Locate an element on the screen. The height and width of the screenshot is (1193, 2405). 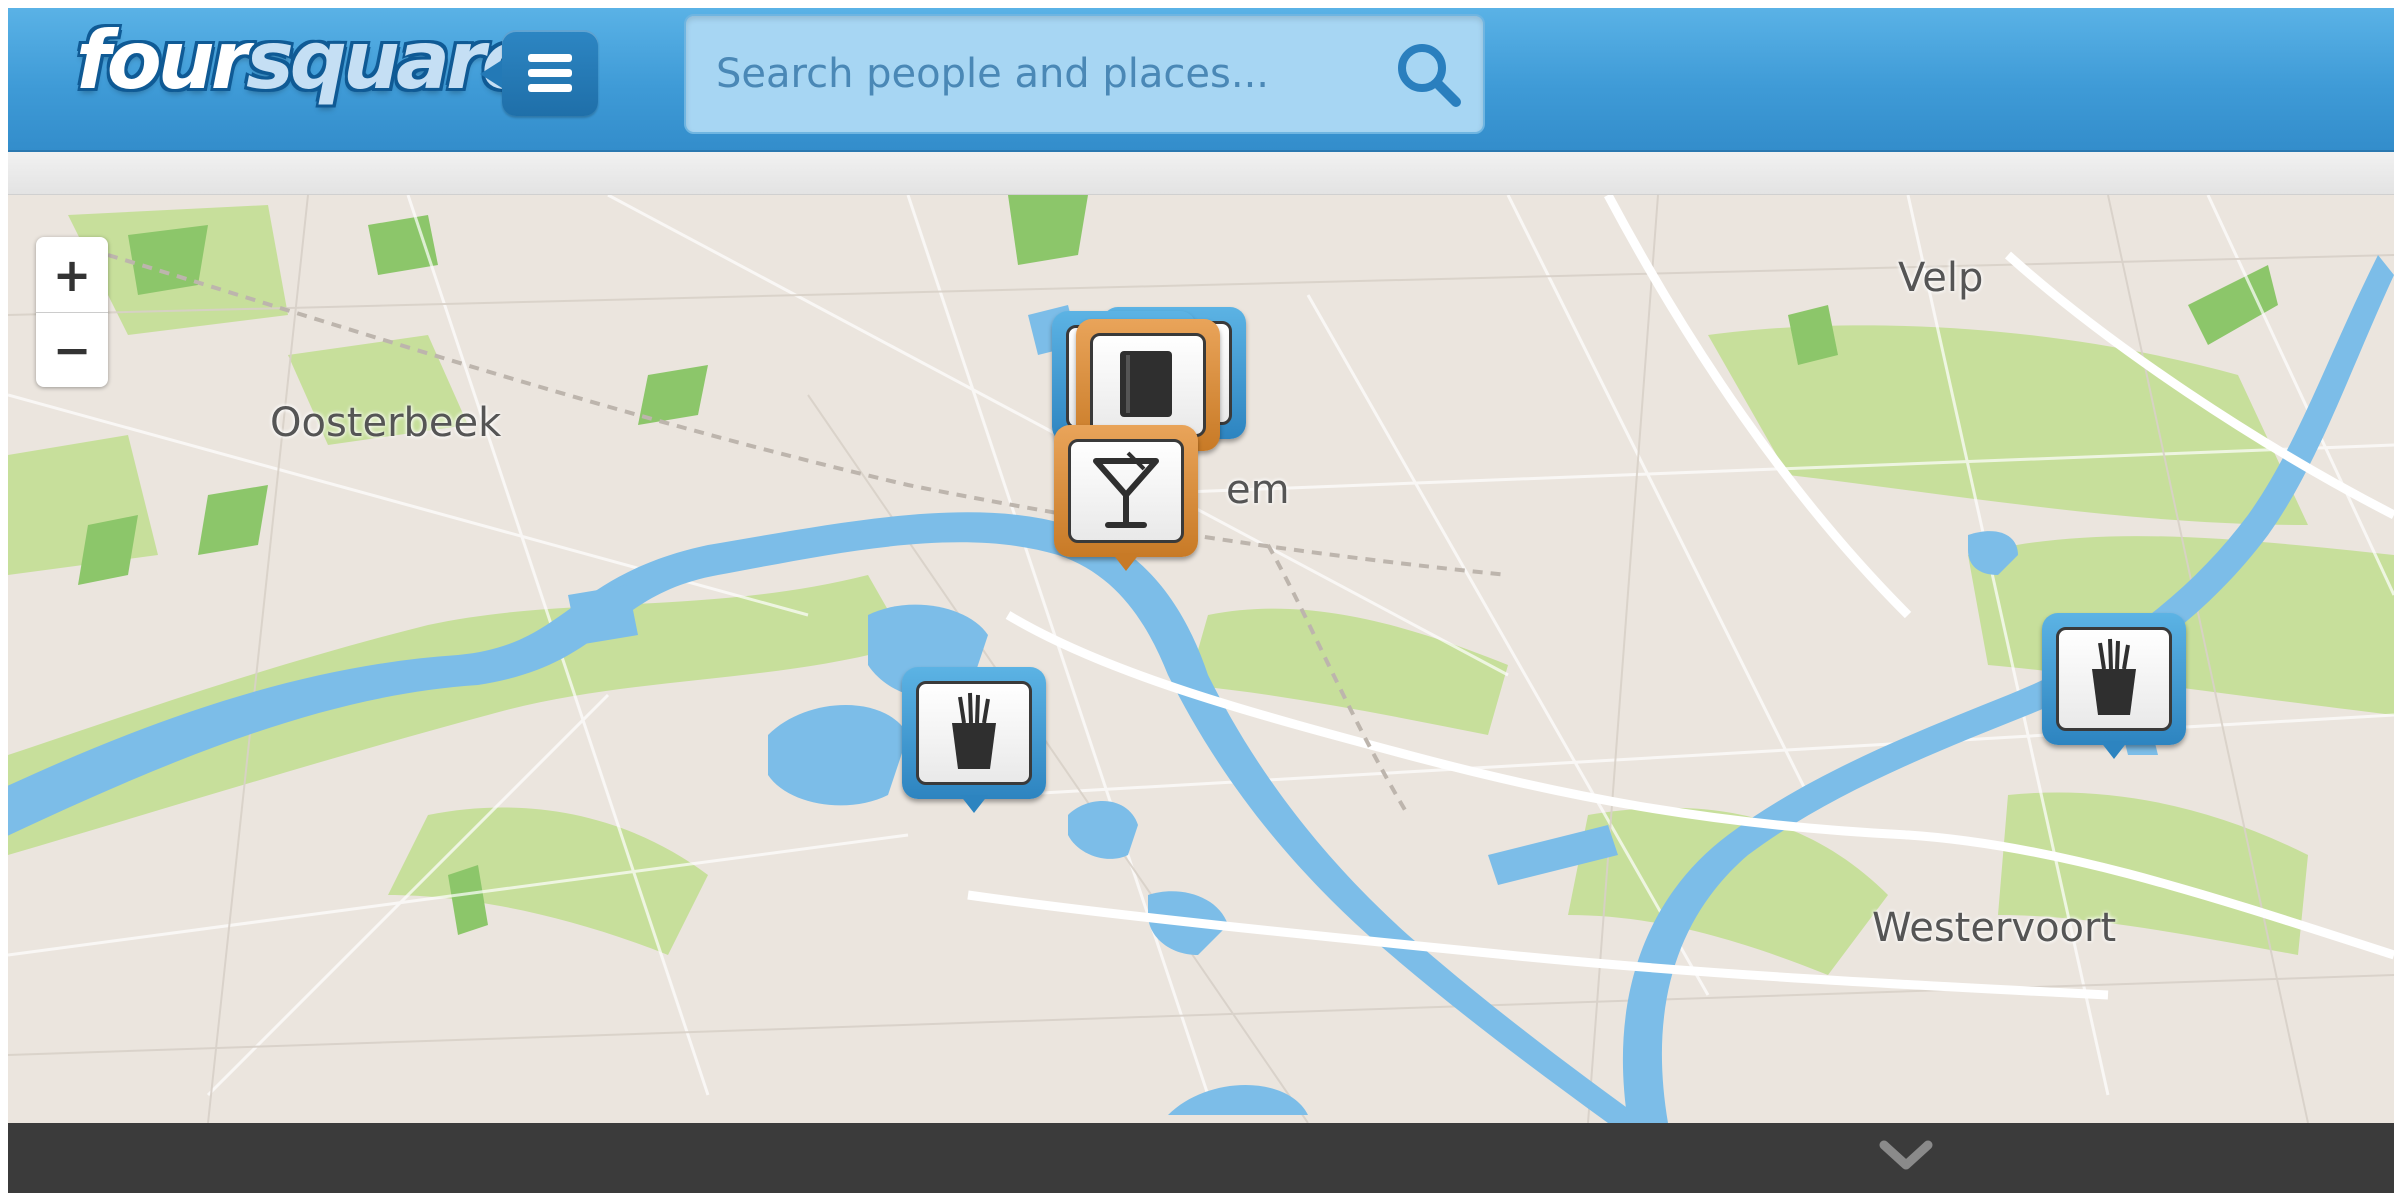
hamburger-icon is located at coordinates (550, 58).